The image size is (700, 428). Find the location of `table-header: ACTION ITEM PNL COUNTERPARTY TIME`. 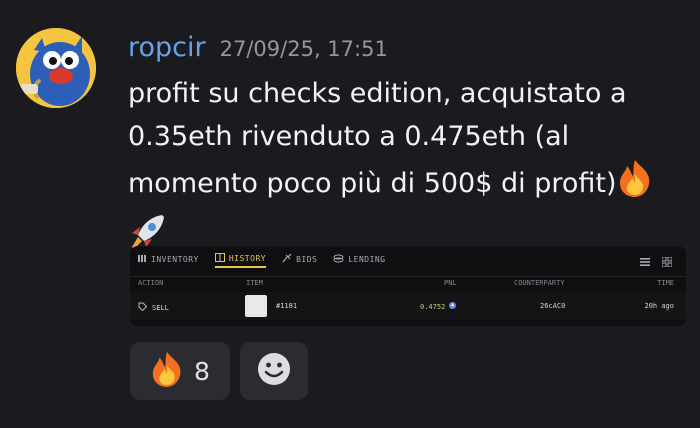

table-header: ACTION ITEM PNL COUNTERPARTY TIME is located at coordinates (408, 282).